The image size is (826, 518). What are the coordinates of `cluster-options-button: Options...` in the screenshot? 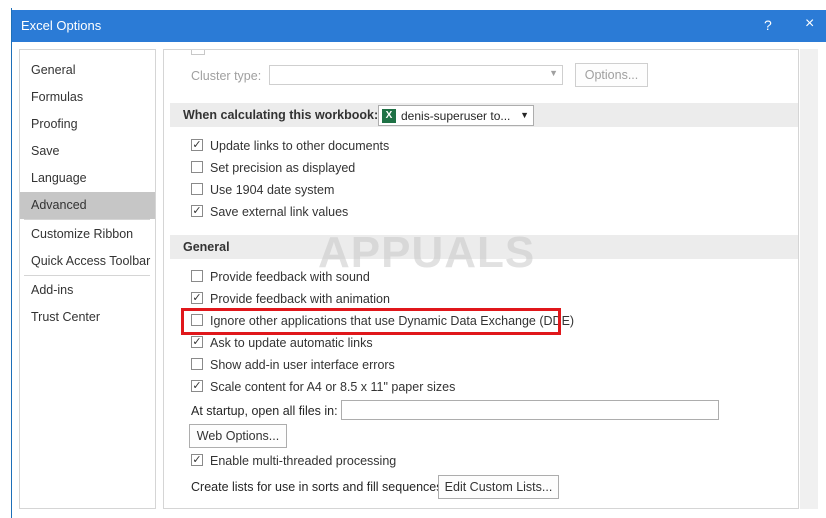 It's located at (611, 75).